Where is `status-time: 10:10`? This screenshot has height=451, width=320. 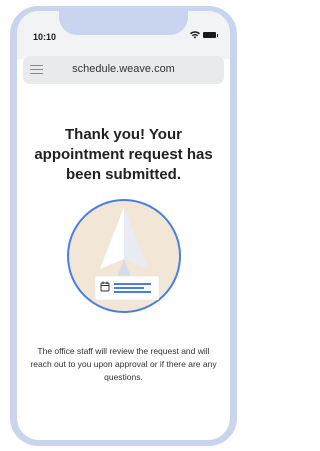 status-time: 10:10 is located at coordinates (45, 37).